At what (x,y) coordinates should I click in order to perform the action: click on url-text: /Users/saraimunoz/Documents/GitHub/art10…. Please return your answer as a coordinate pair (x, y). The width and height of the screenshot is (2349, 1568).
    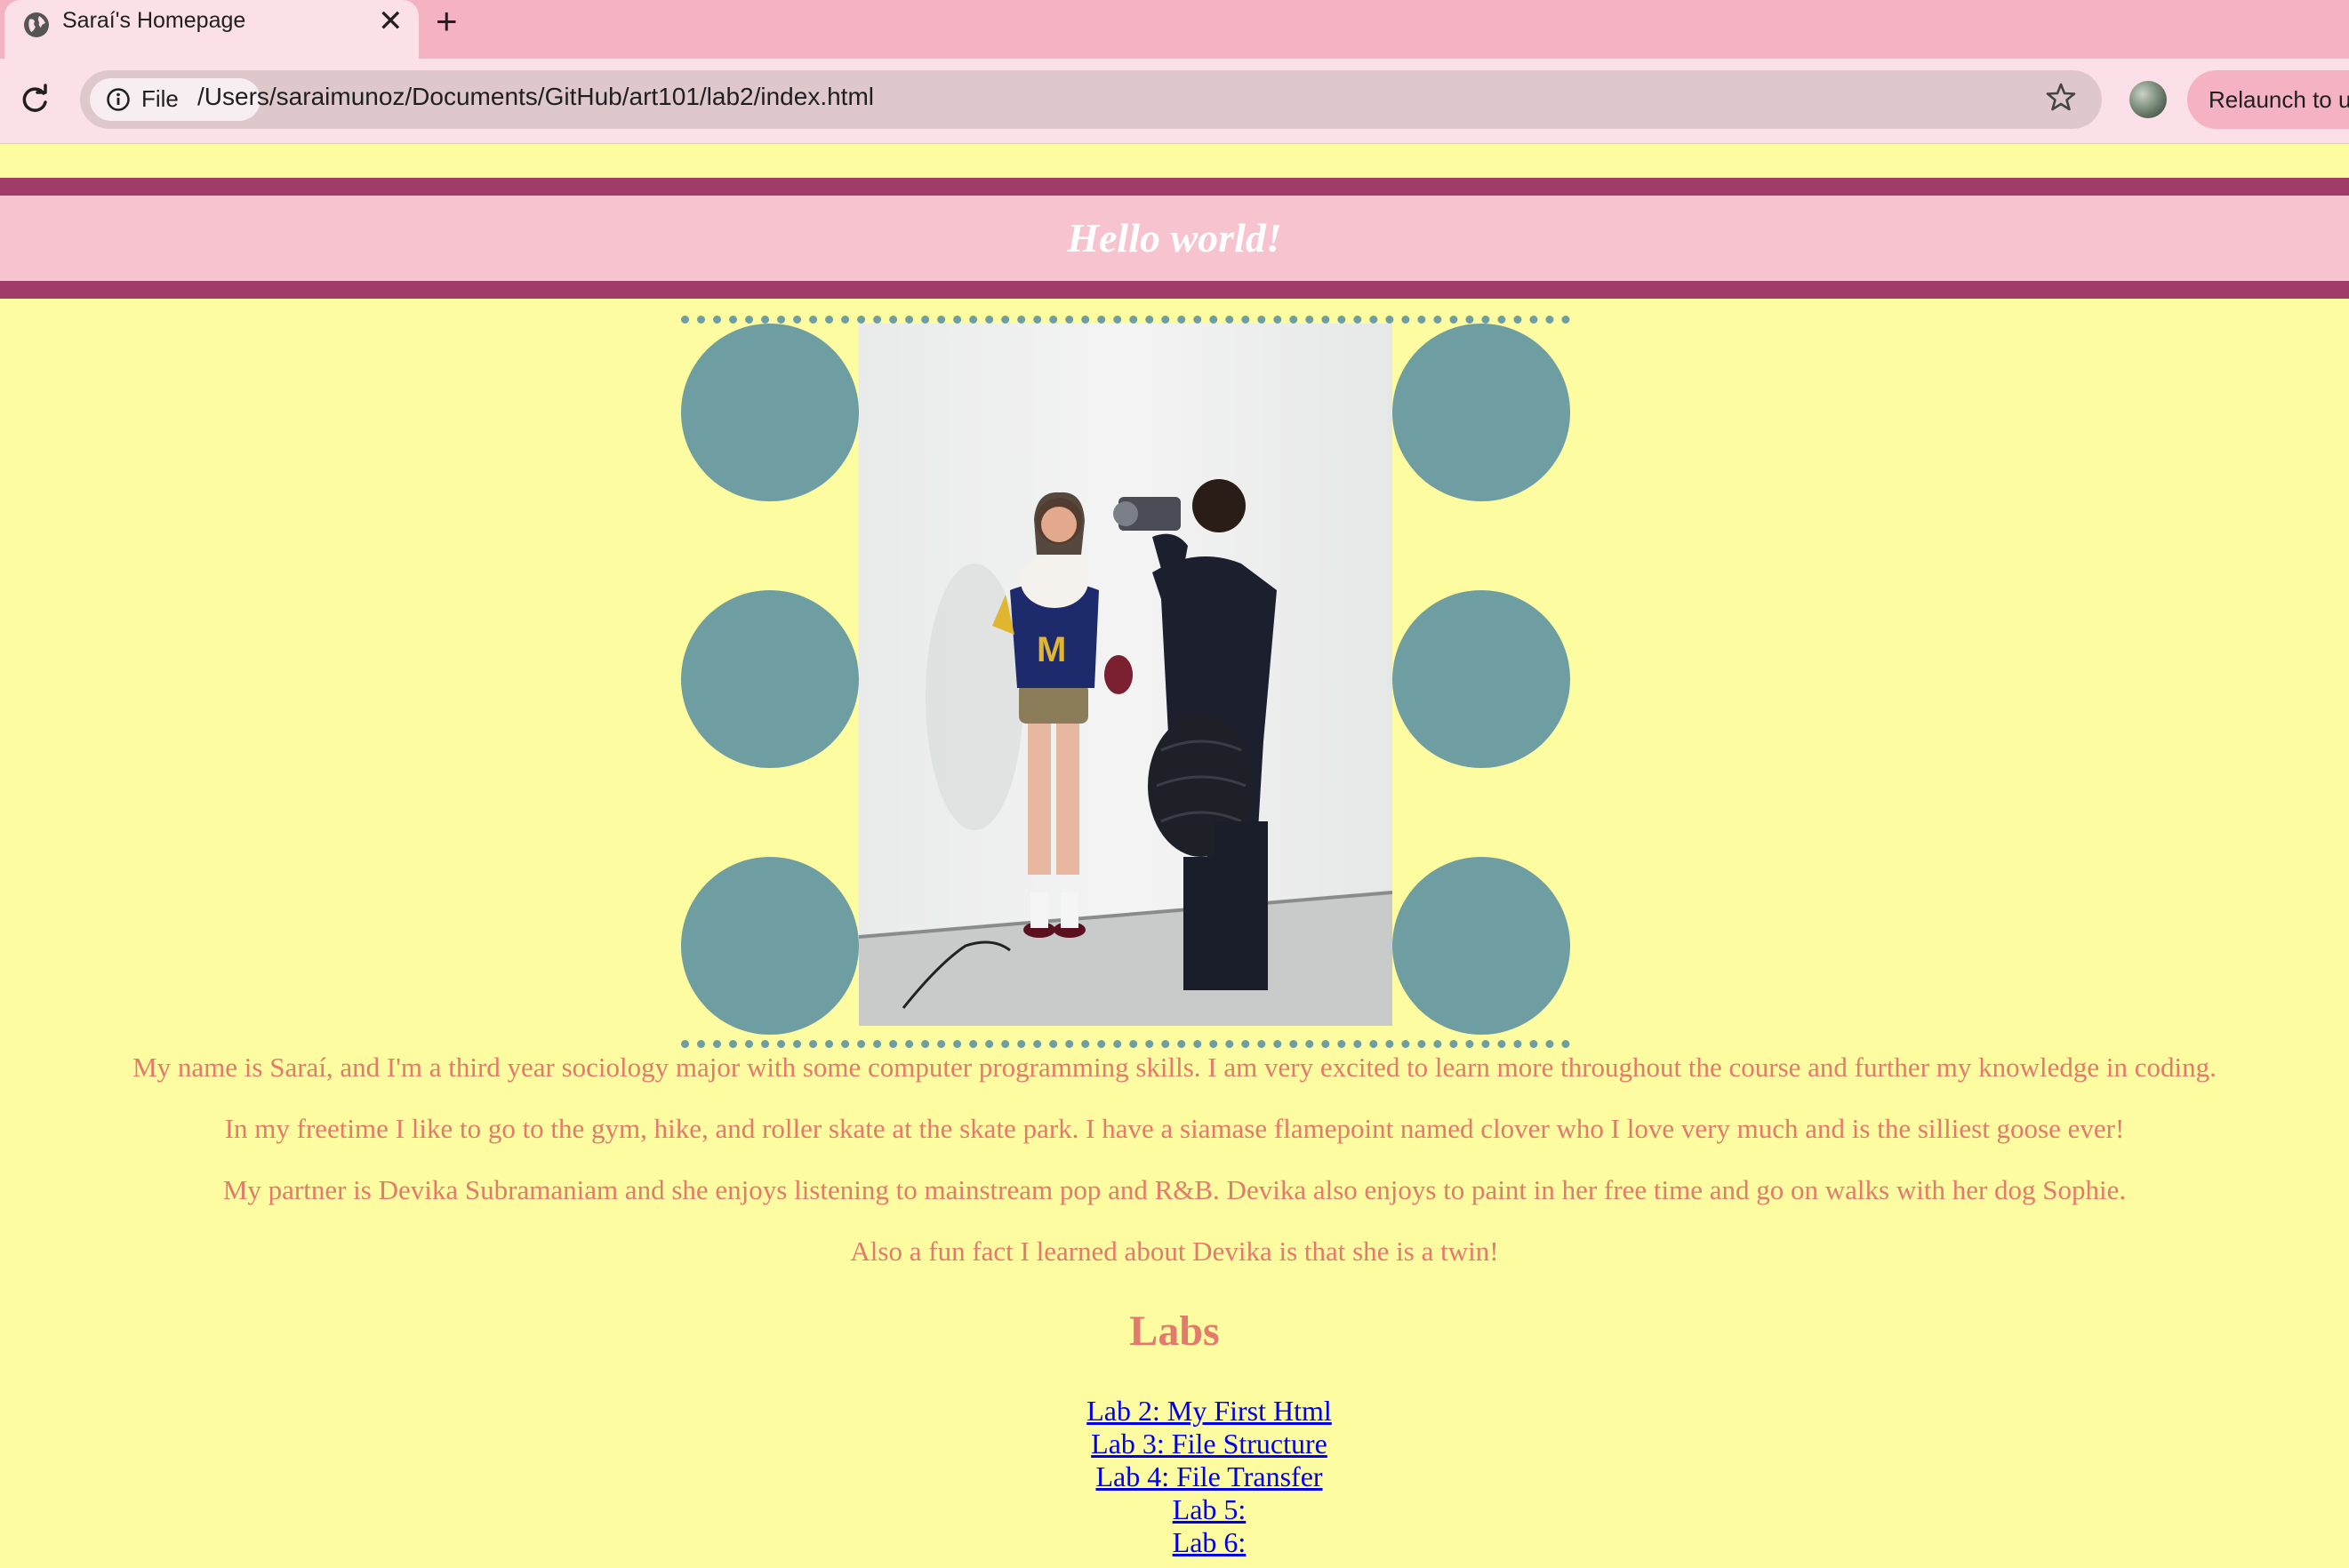
    Looking at the image, I should click on (536, 97).